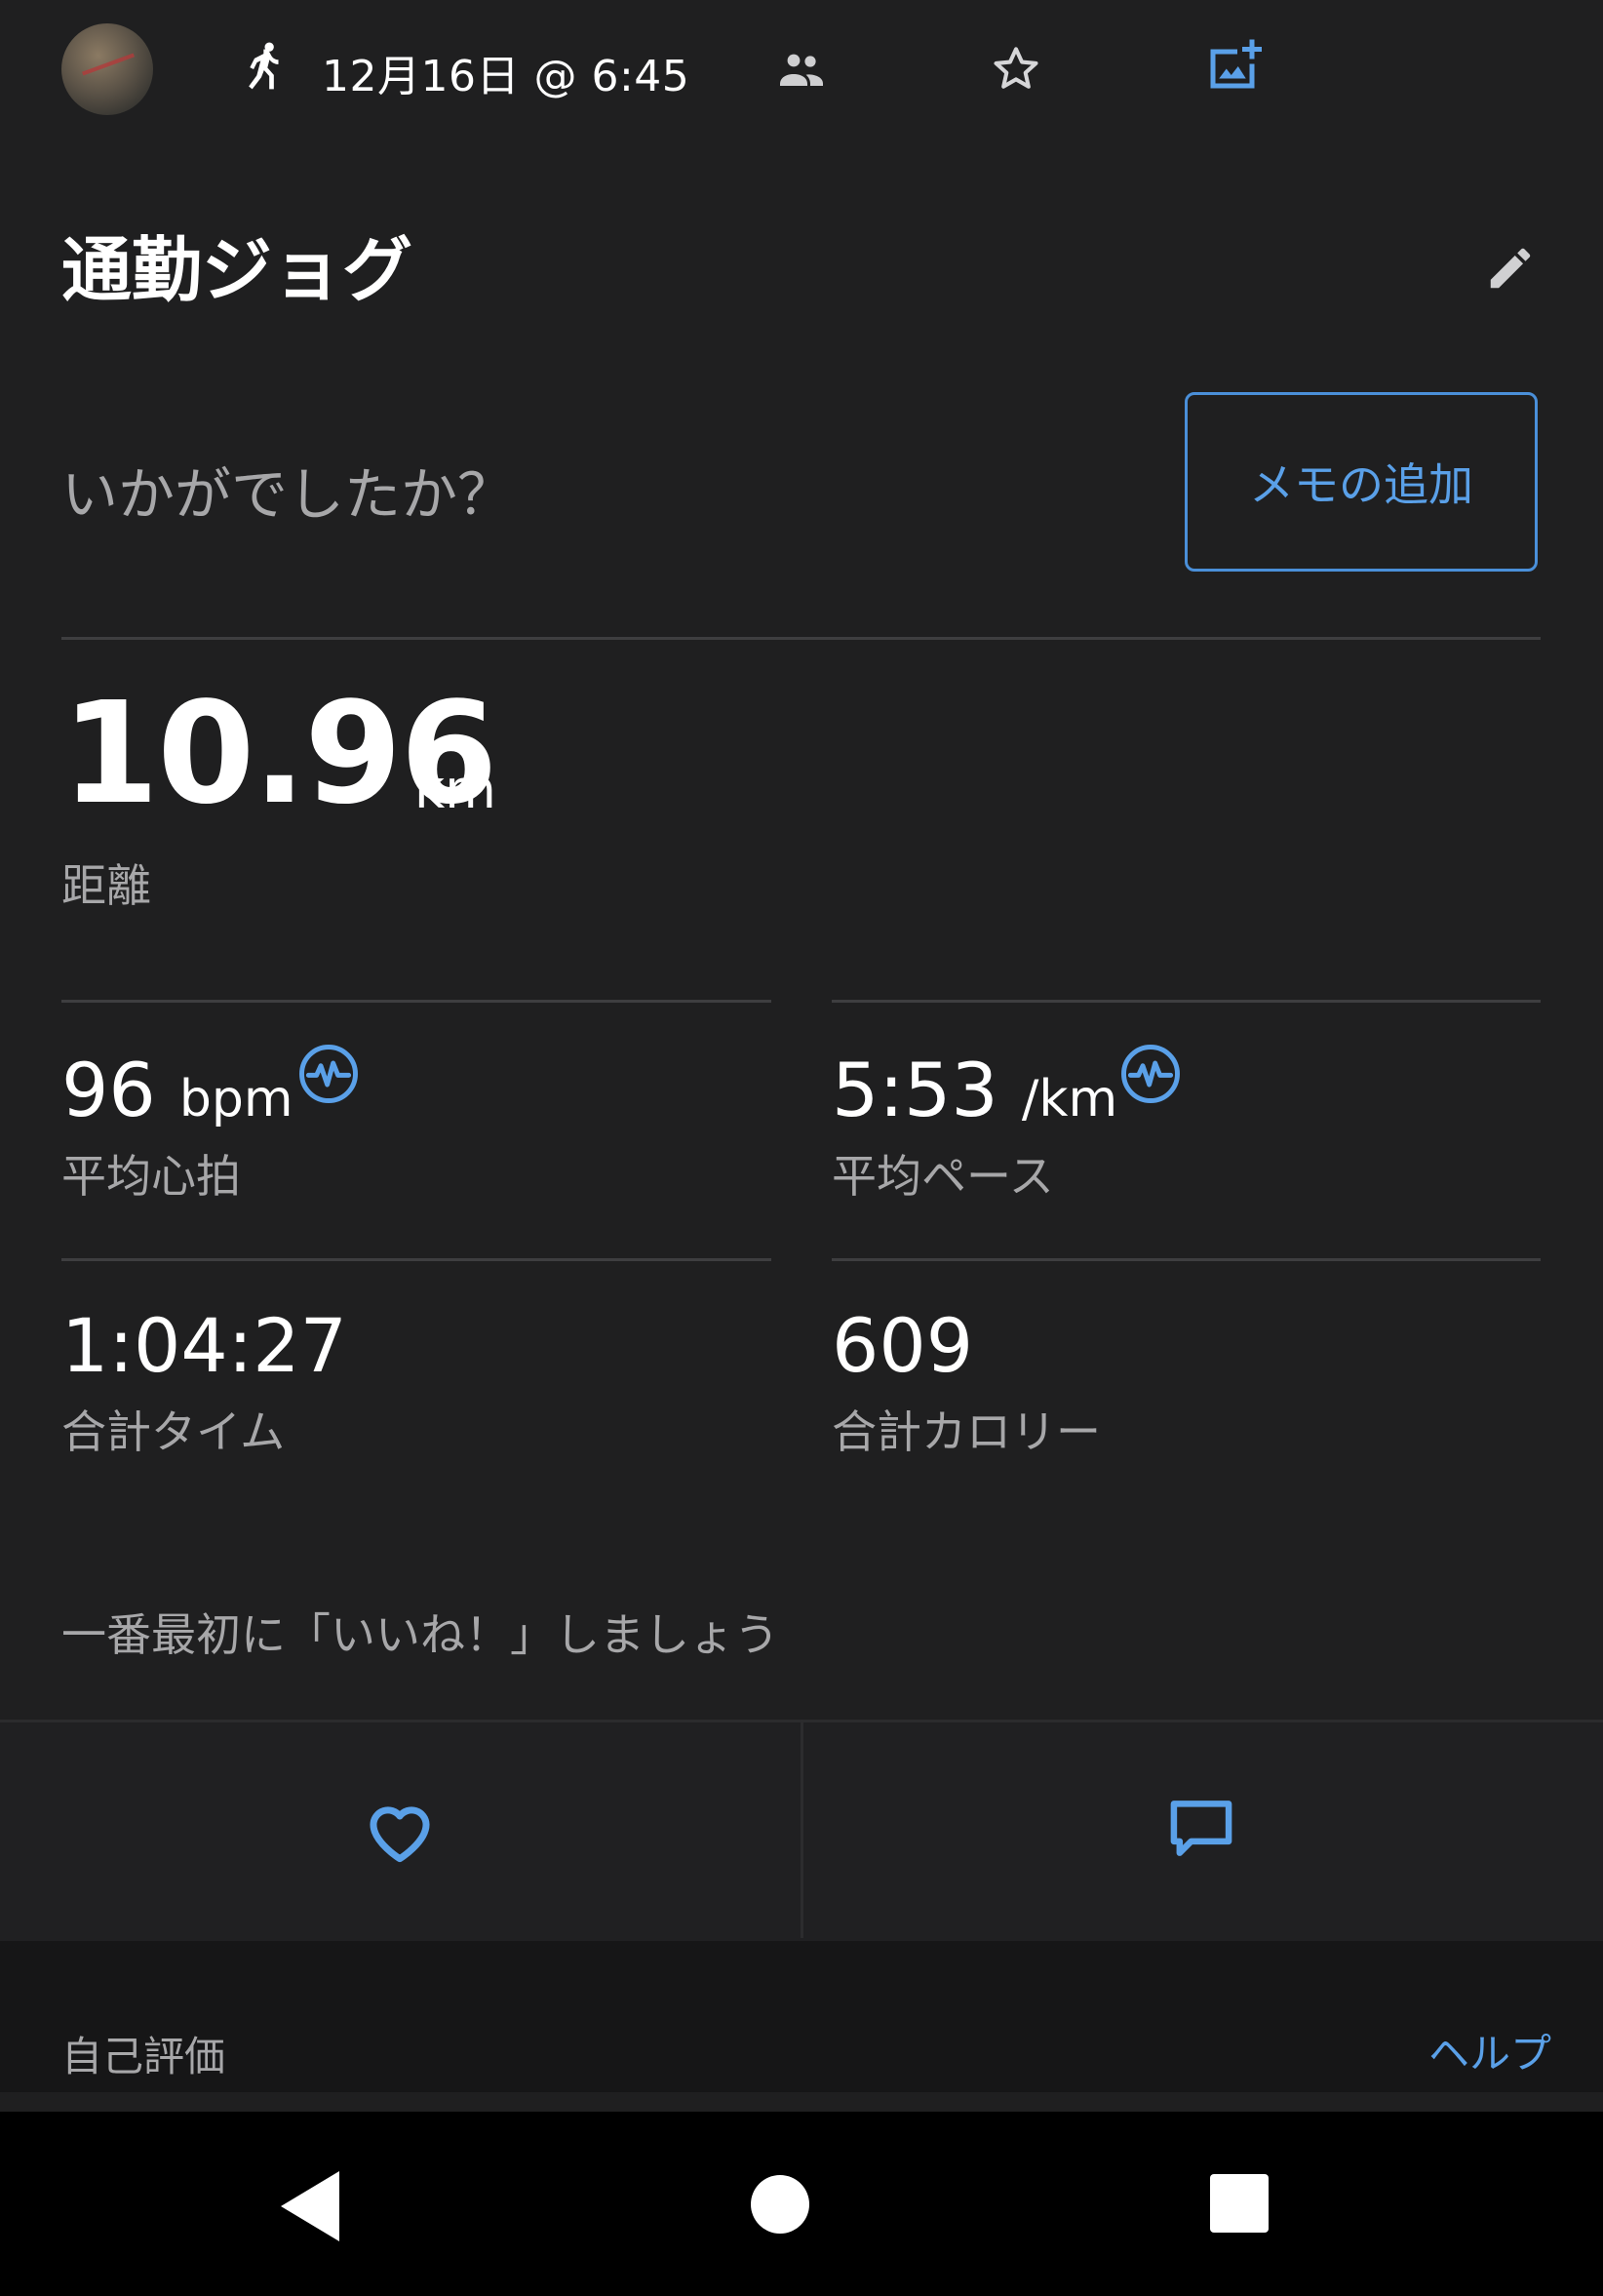 This screenshot has width=1603, height=2296. What do you see at coordinates (151, 1176) in the screenshot?
I see `avg-heart-rate-label: 平均心拍` at bounding box center [151, 1176].